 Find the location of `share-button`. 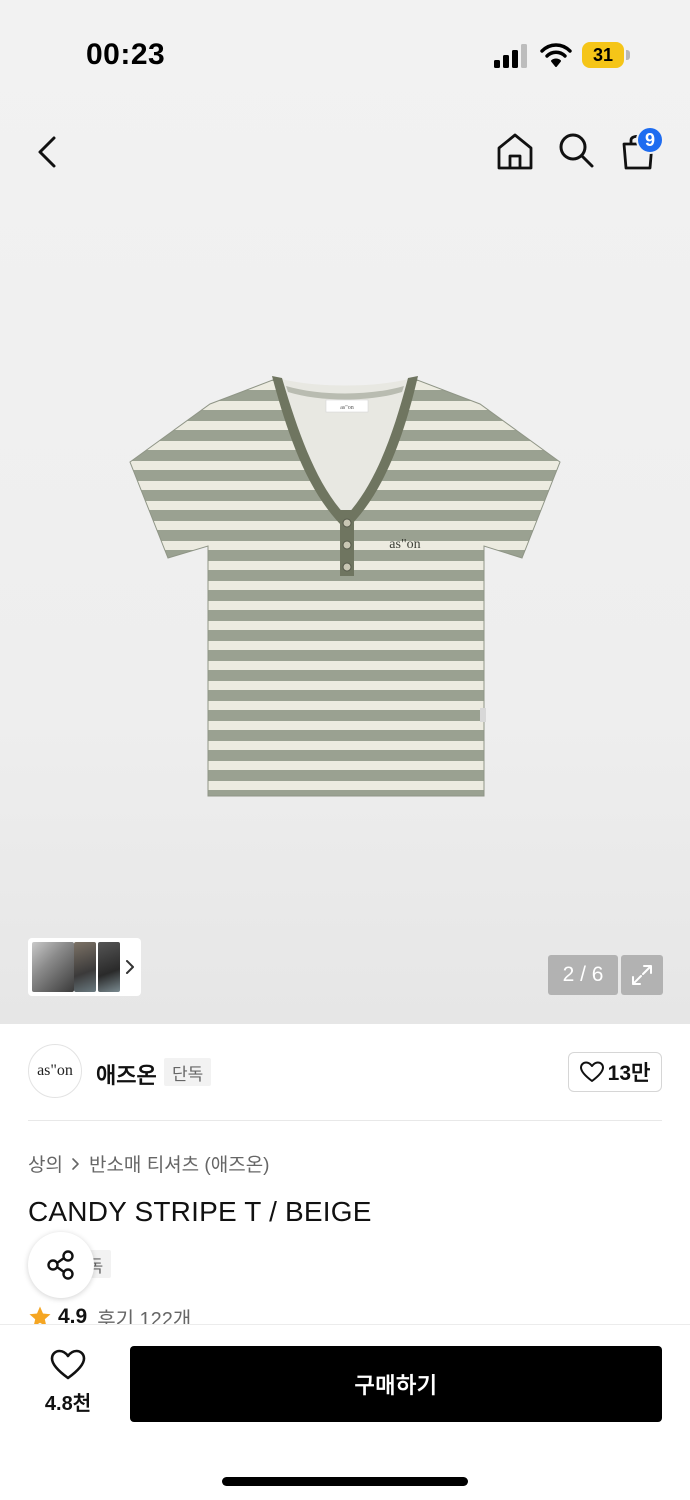

share-button is located at coordinates (61, 1265).